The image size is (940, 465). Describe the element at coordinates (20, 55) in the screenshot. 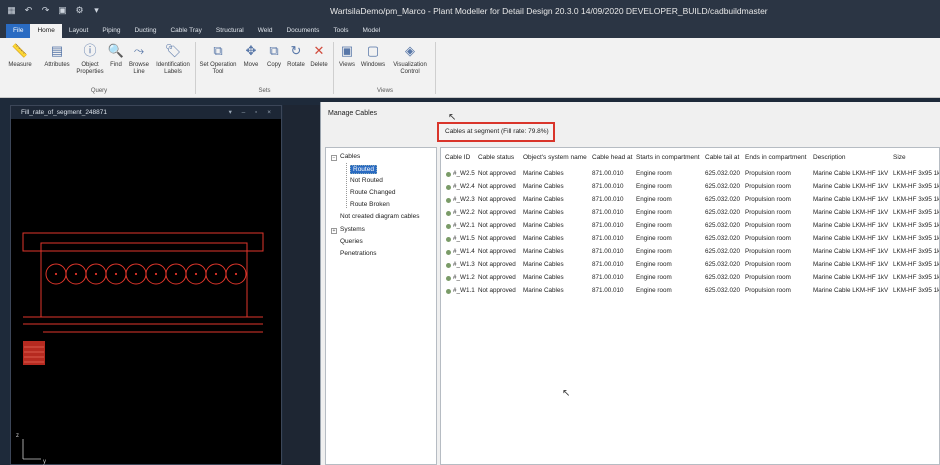

I see `measure-button: 📏 Measure` at that location.